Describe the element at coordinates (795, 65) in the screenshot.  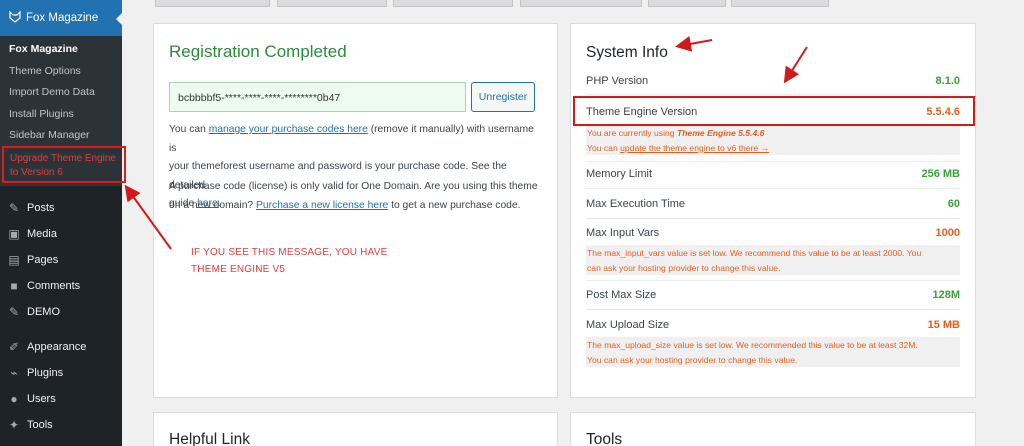
I see `arrow-to-engine-row` at that location.